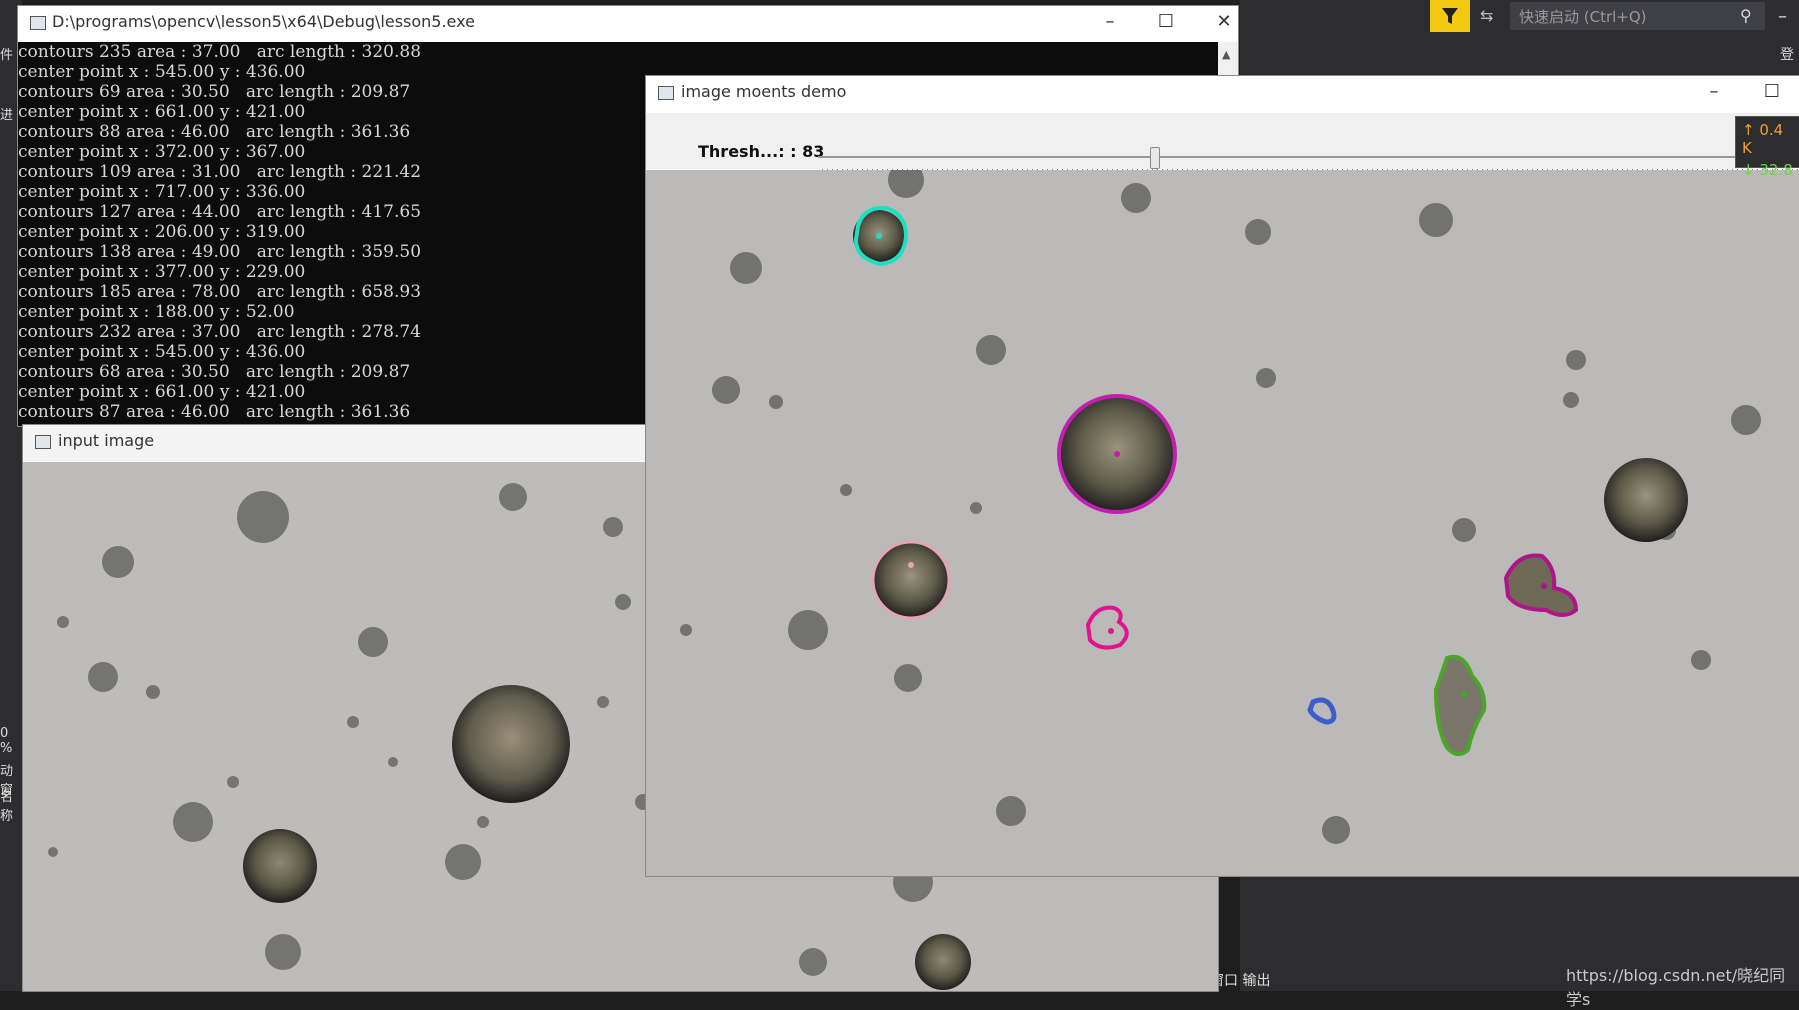  Describe the element at coordinates (764, 91) in the screenshot. I see `demo-title: image moents demo` at that location.